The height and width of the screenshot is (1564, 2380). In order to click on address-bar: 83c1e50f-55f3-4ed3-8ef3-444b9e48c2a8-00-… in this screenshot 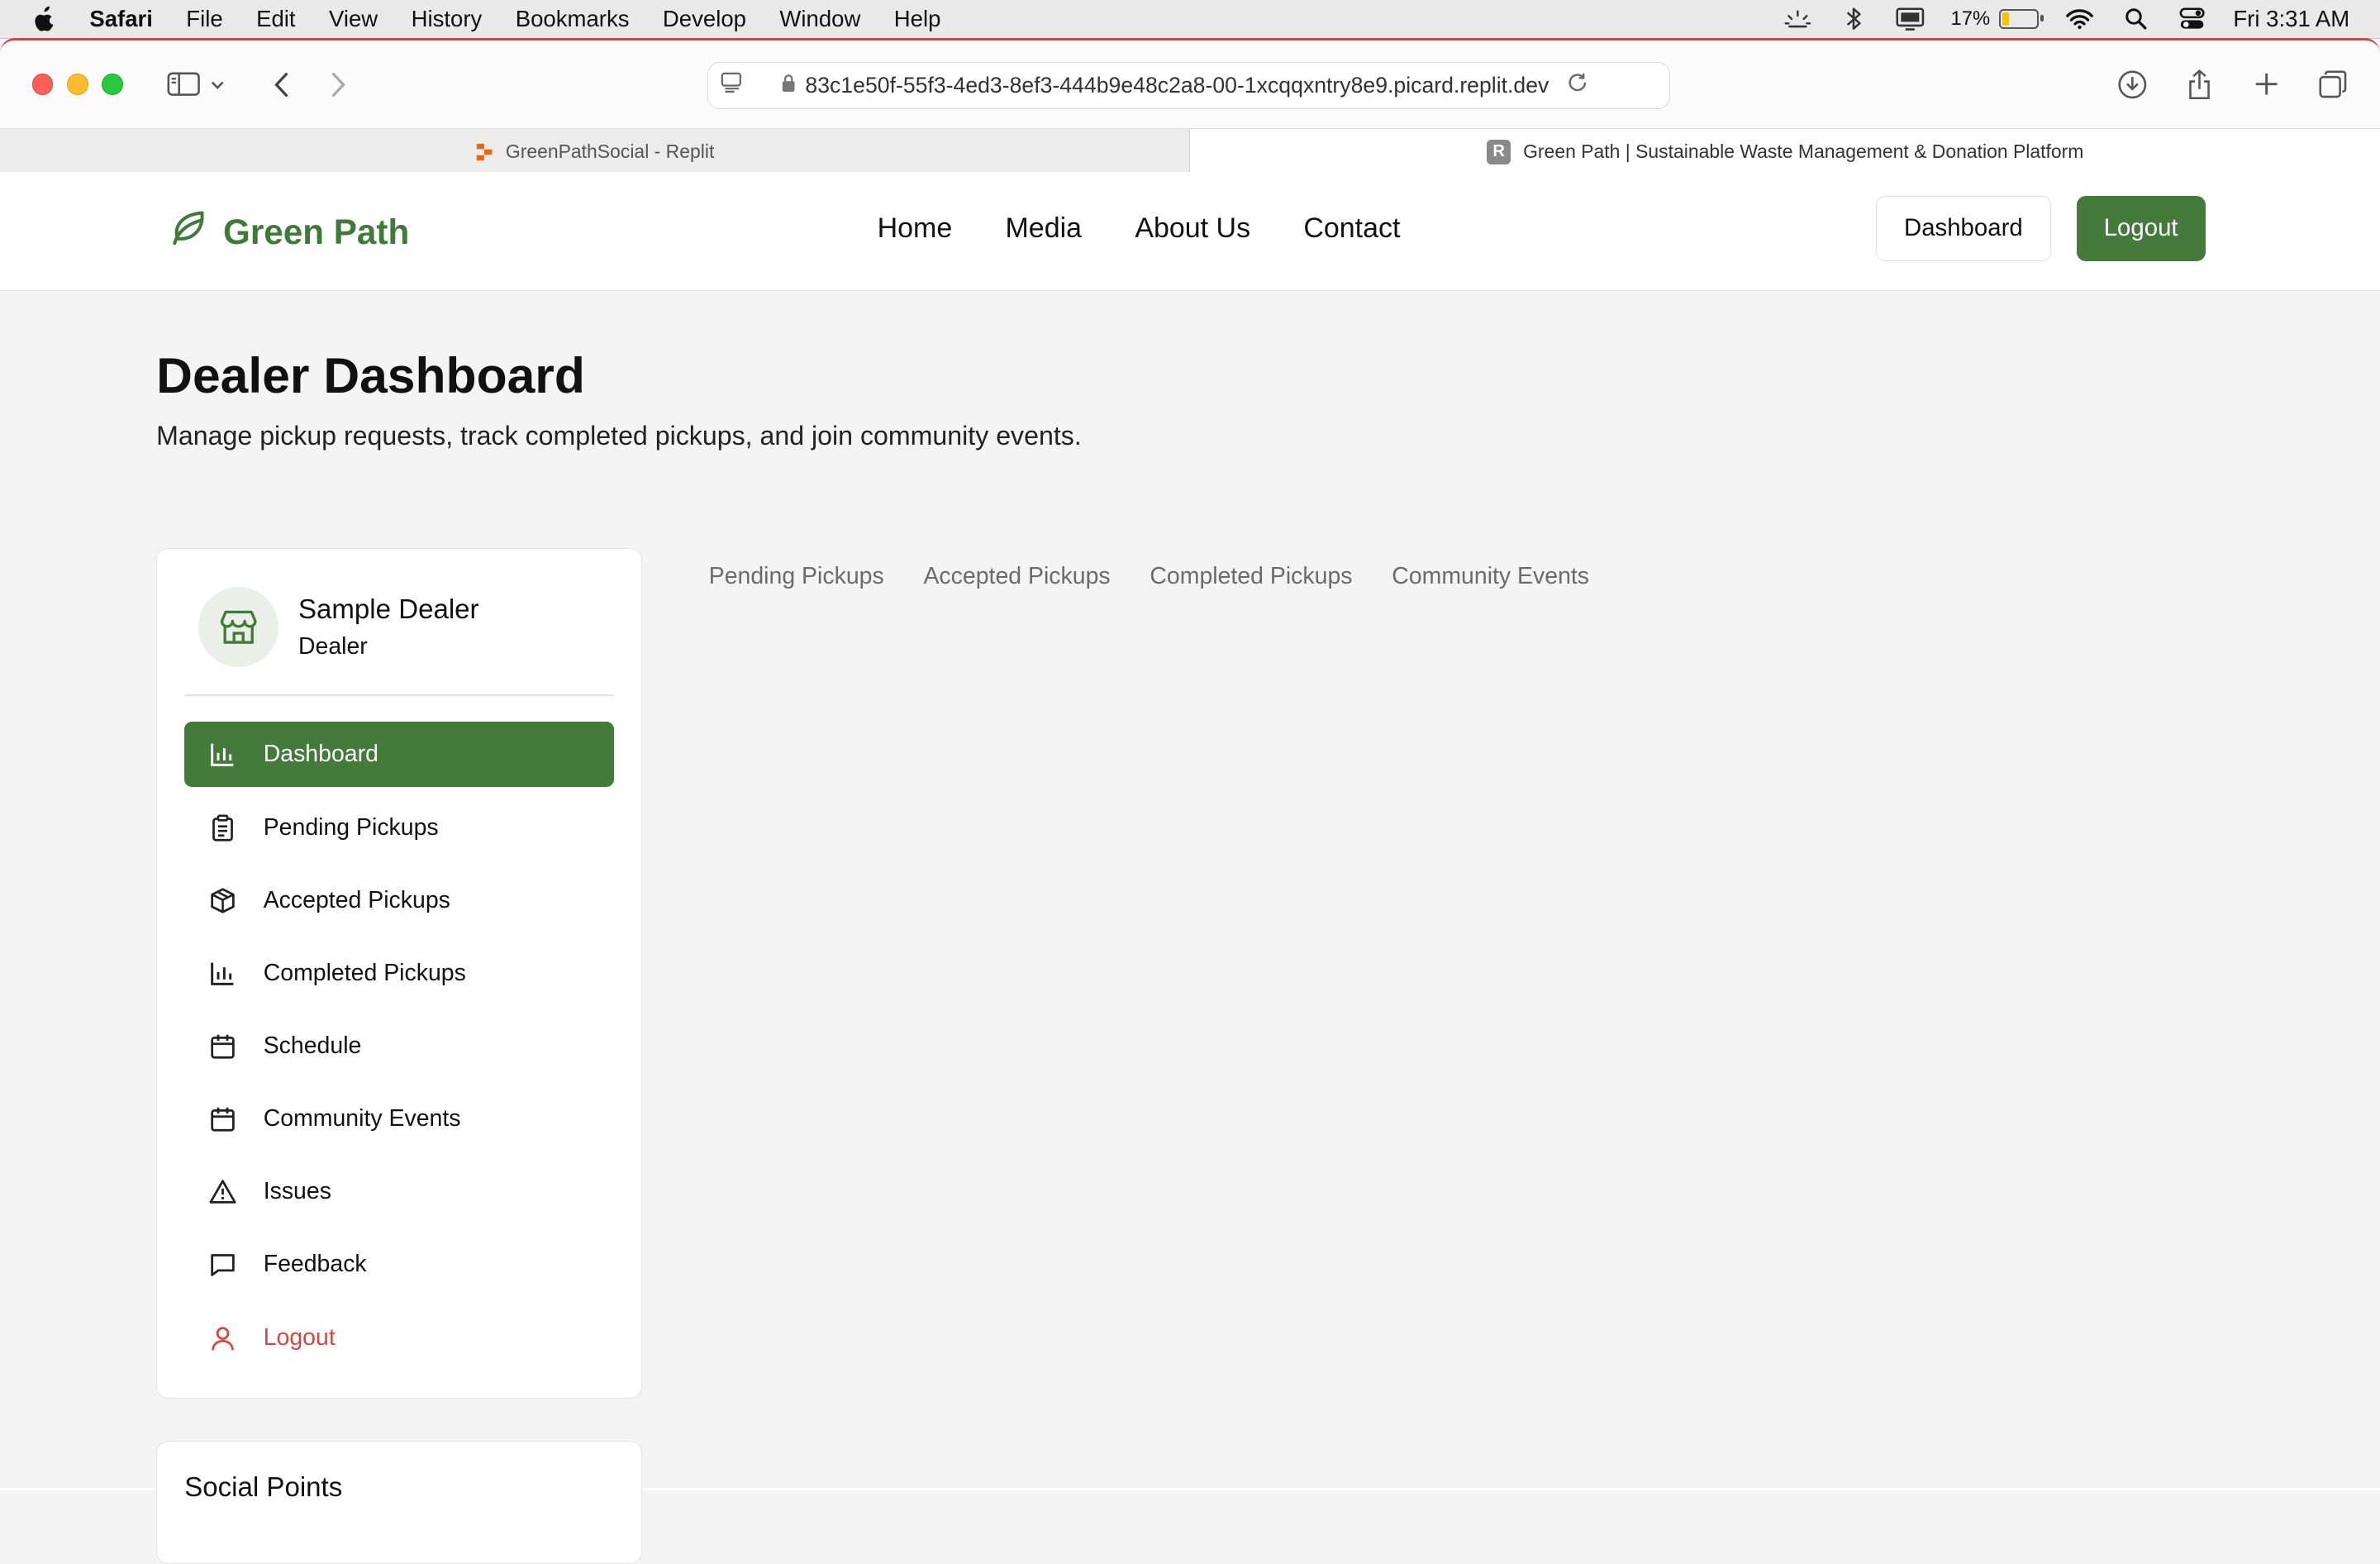, I will do `click(1188, 85)`.